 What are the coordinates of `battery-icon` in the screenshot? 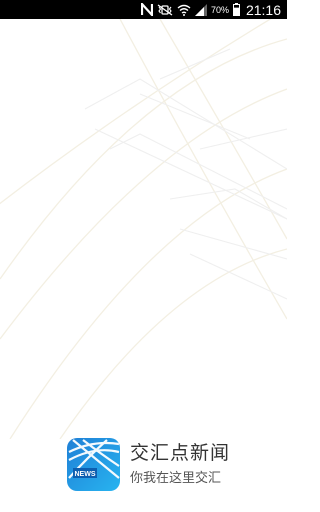 It's located at (236, 9).